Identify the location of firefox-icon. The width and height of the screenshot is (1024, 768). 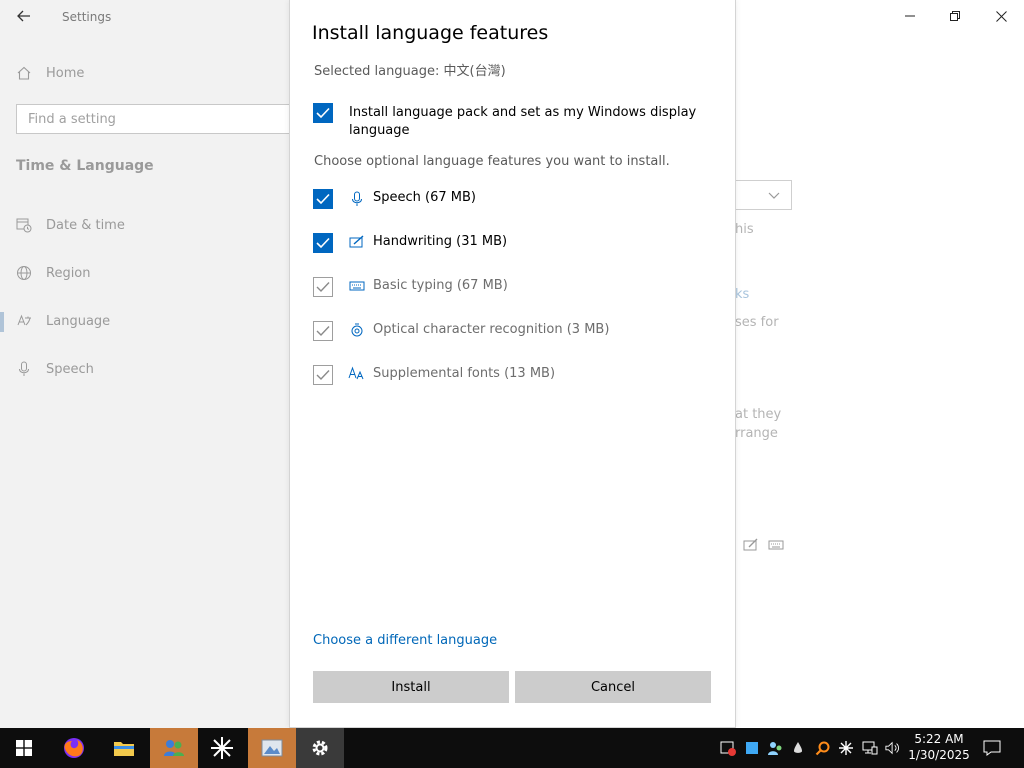
(74, 748).